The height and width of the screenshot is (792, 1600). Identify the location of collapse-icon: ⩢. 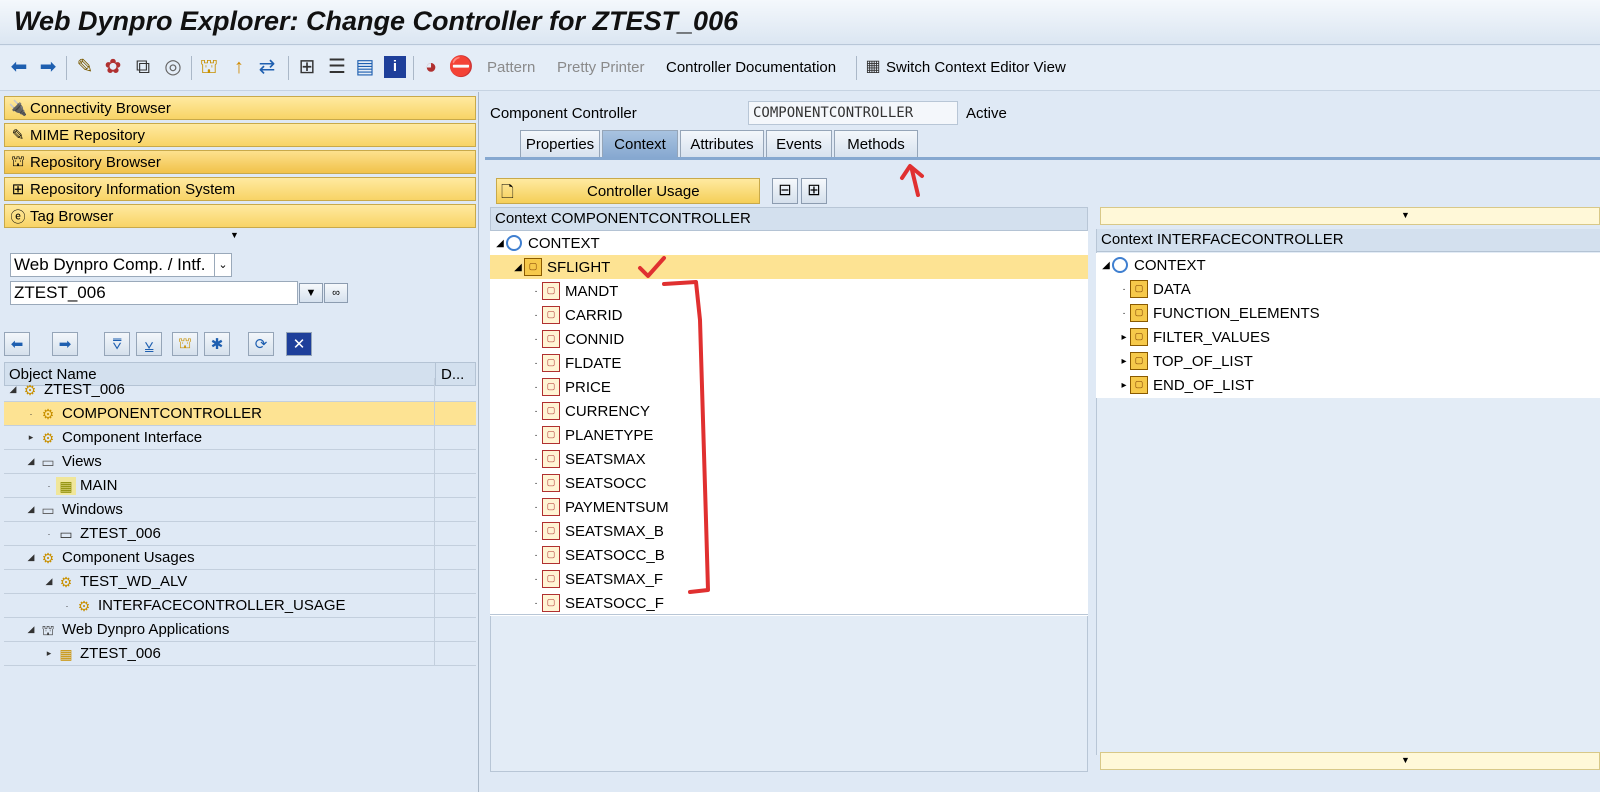
(117, 344).